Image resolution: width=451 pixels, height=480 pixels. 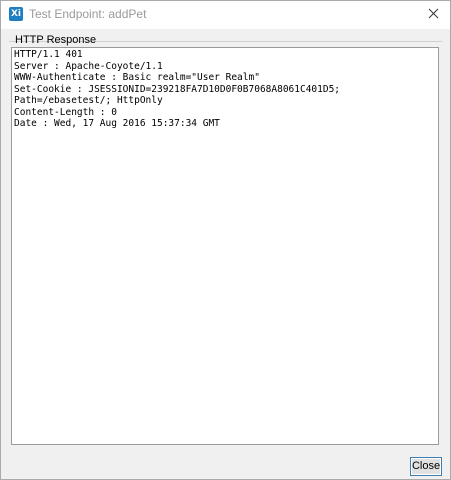 What do you see at coordinates (434, 14) in the screenshot?
I see `close-icon` at bounding box center [434, 14].